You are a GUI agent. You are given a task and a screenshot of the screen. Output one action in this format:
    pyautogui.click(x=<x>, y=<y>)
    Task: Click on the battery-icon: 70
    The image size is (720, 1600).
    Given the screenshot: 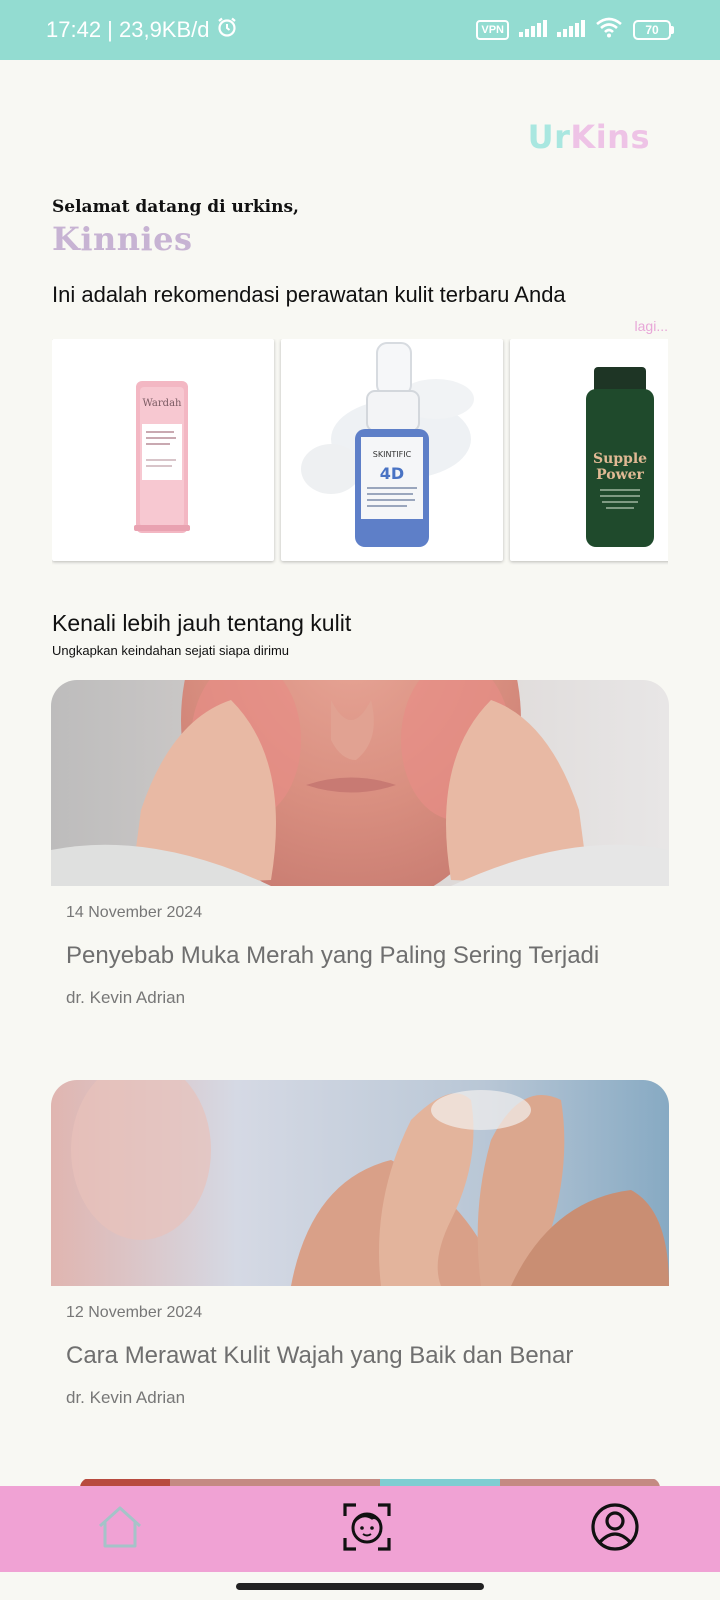 What is the action you would take?
    pyautogui.click(x=653, y=30)
    